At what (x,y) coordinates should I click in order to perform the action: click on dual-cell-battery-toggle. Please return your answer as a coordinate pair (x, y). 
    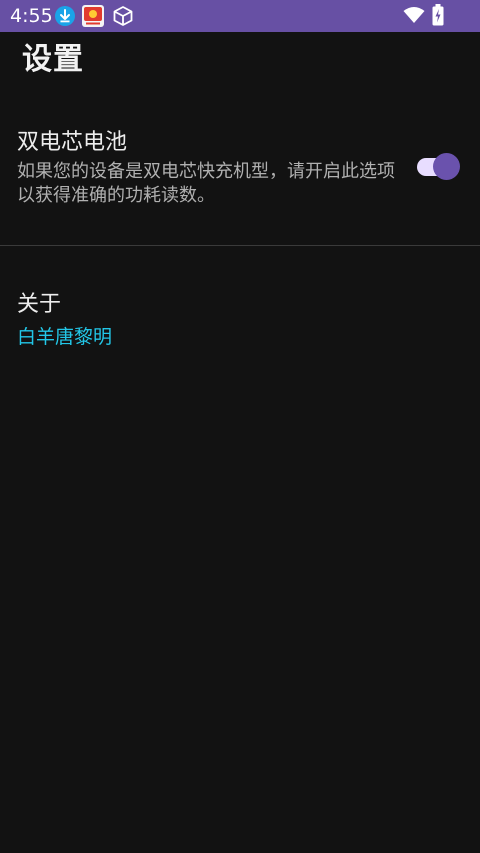
    Looking at the image, I should click on (438, 167).